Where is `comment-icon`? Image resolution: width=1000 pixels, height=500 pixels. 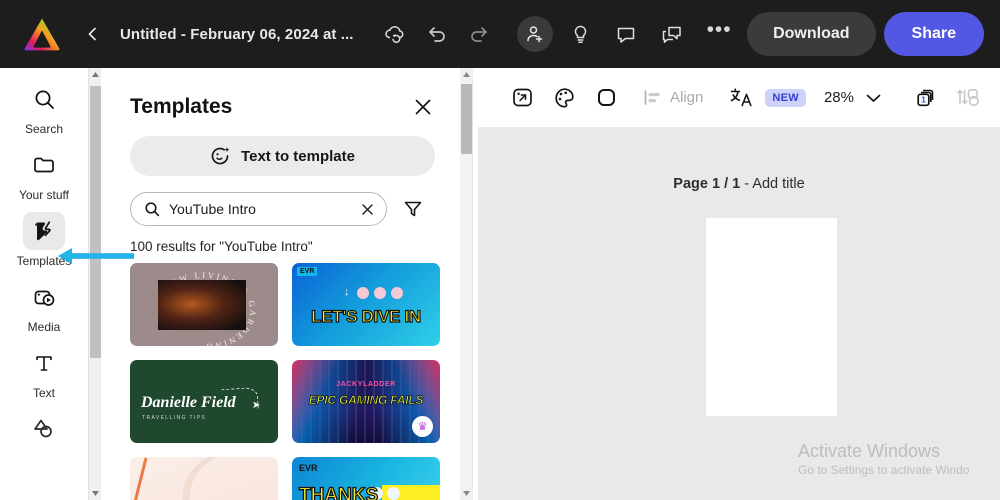 comment-icon is located at coordinates (626, 35).